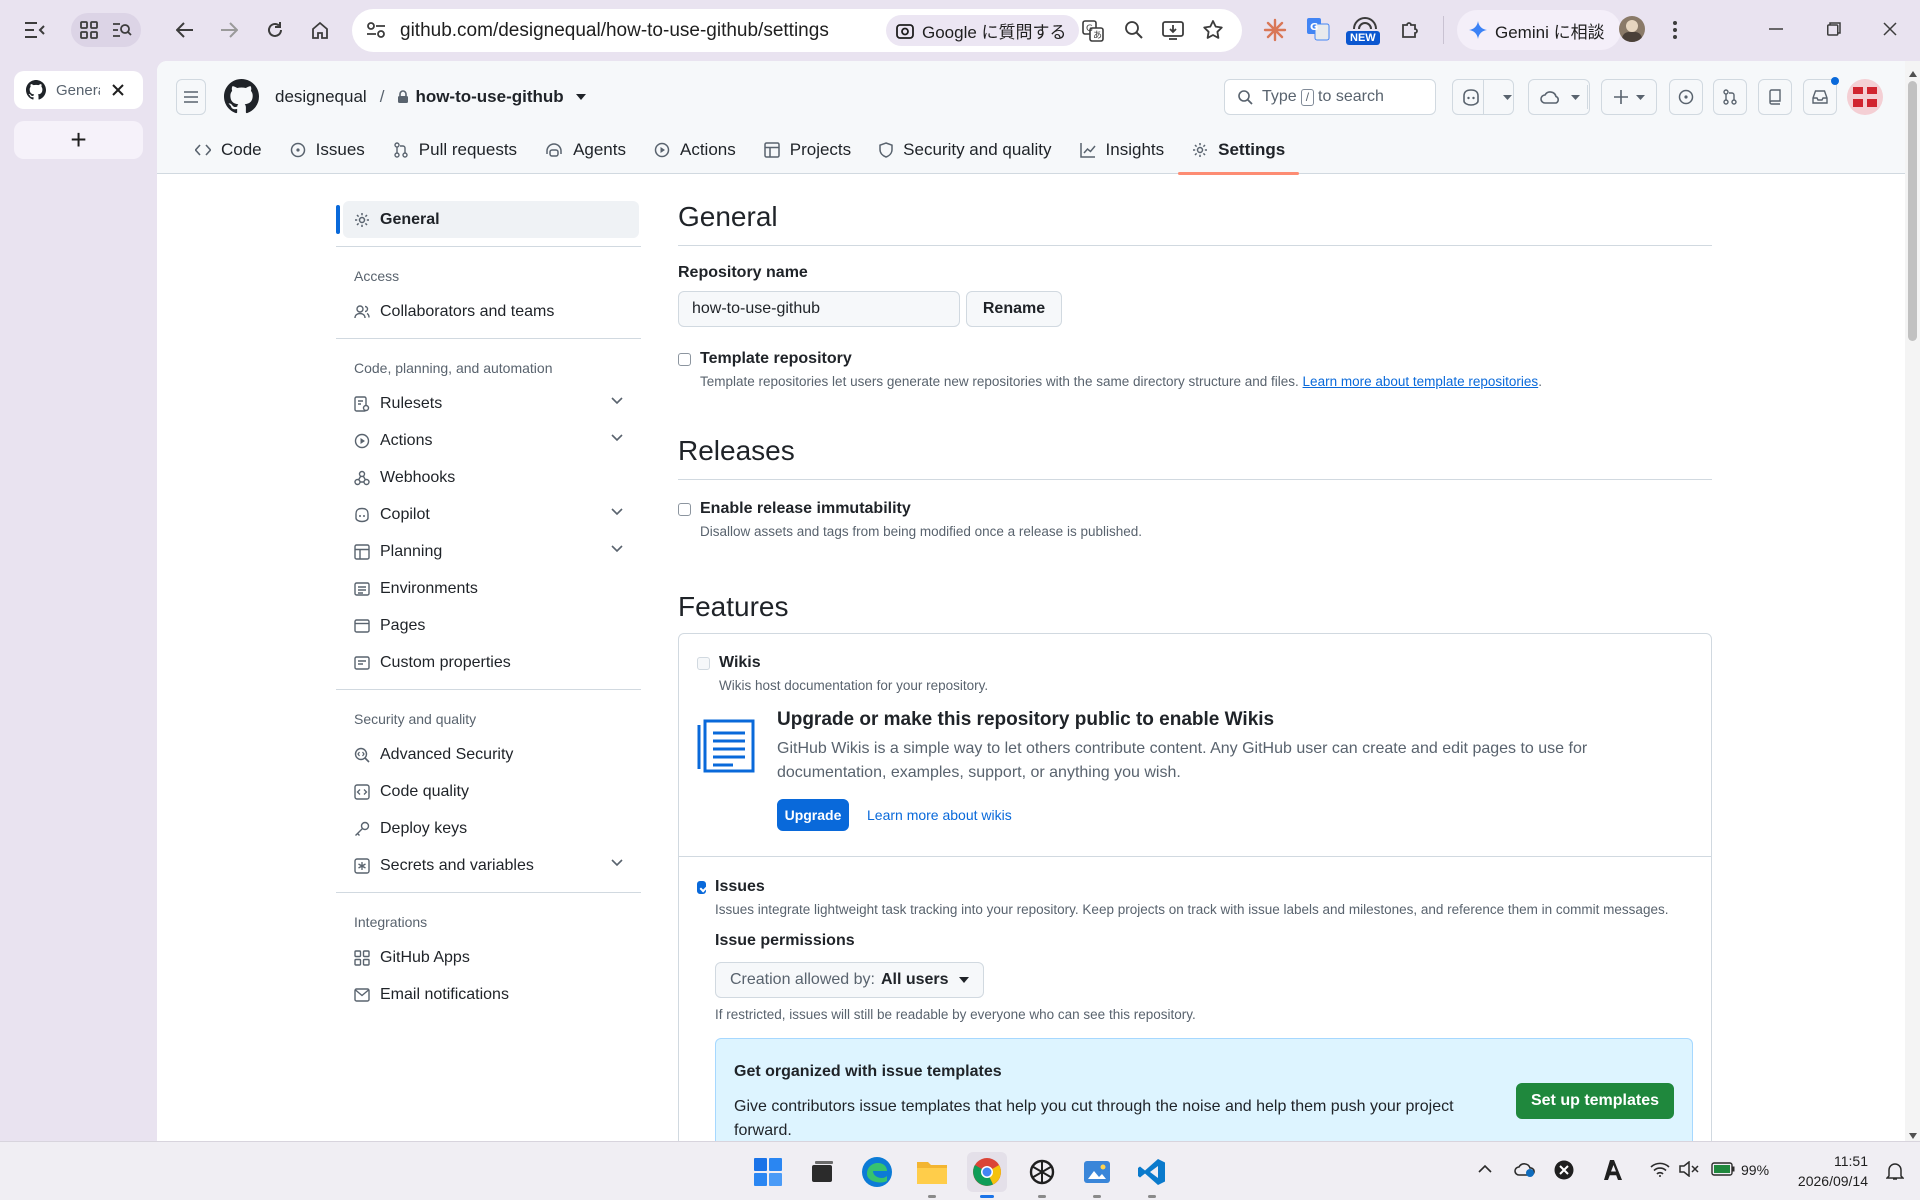  Describe the element at coordinates (695, 149) in the screenshot. I see `tab-actions: Actions` at that location.